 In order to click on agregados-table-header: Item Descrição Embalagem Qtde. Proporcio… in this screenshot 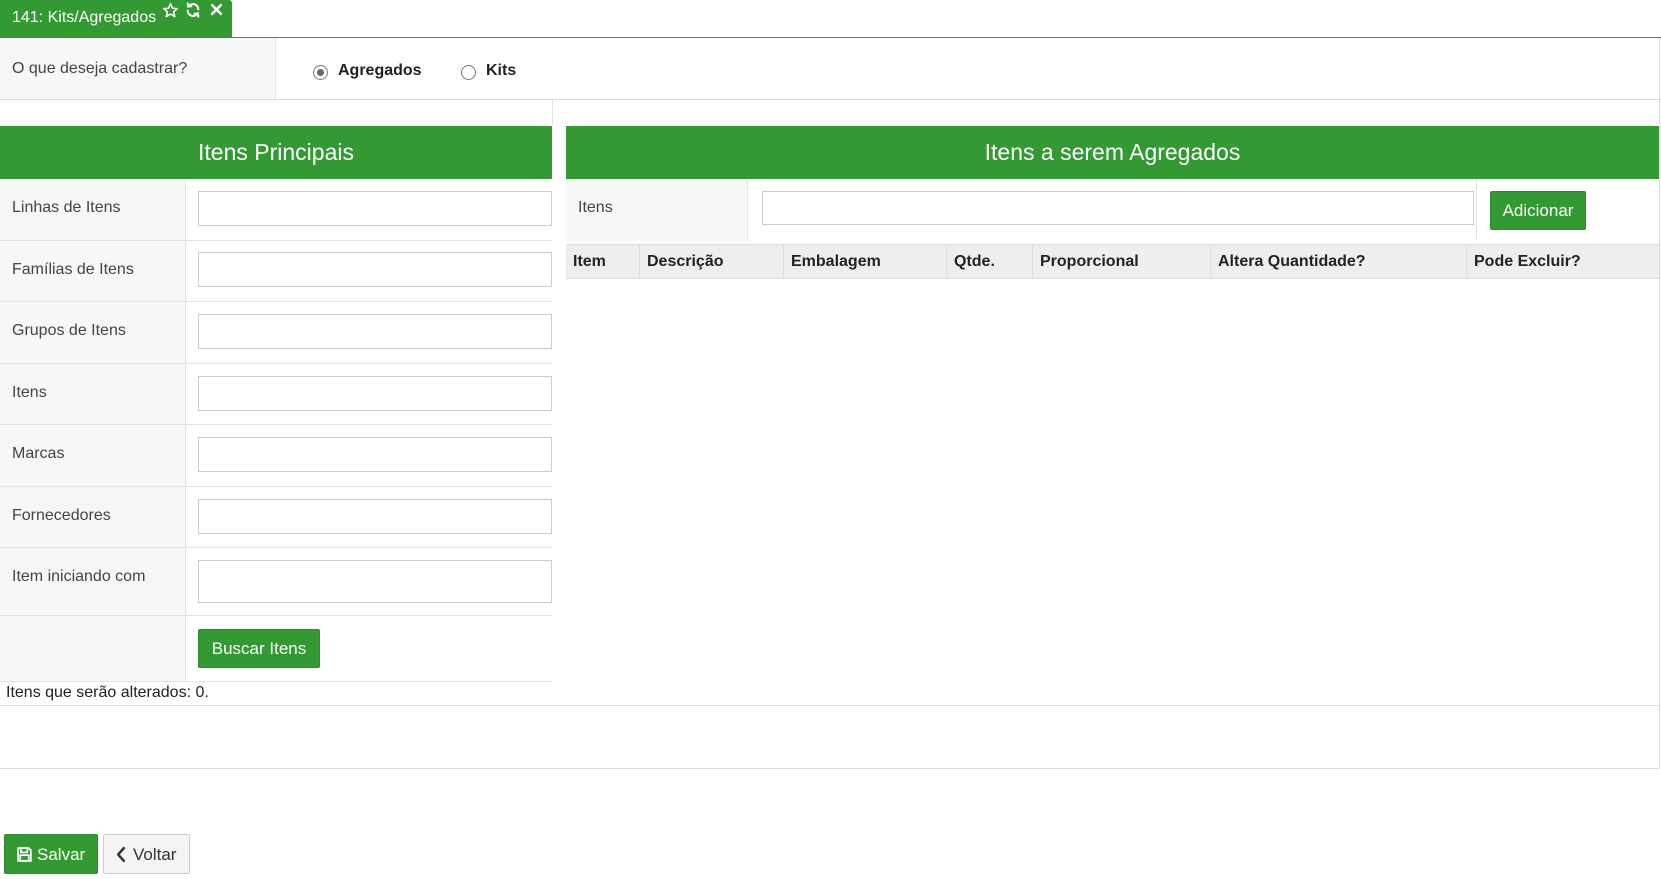, I will do `click(1112, 261)`.